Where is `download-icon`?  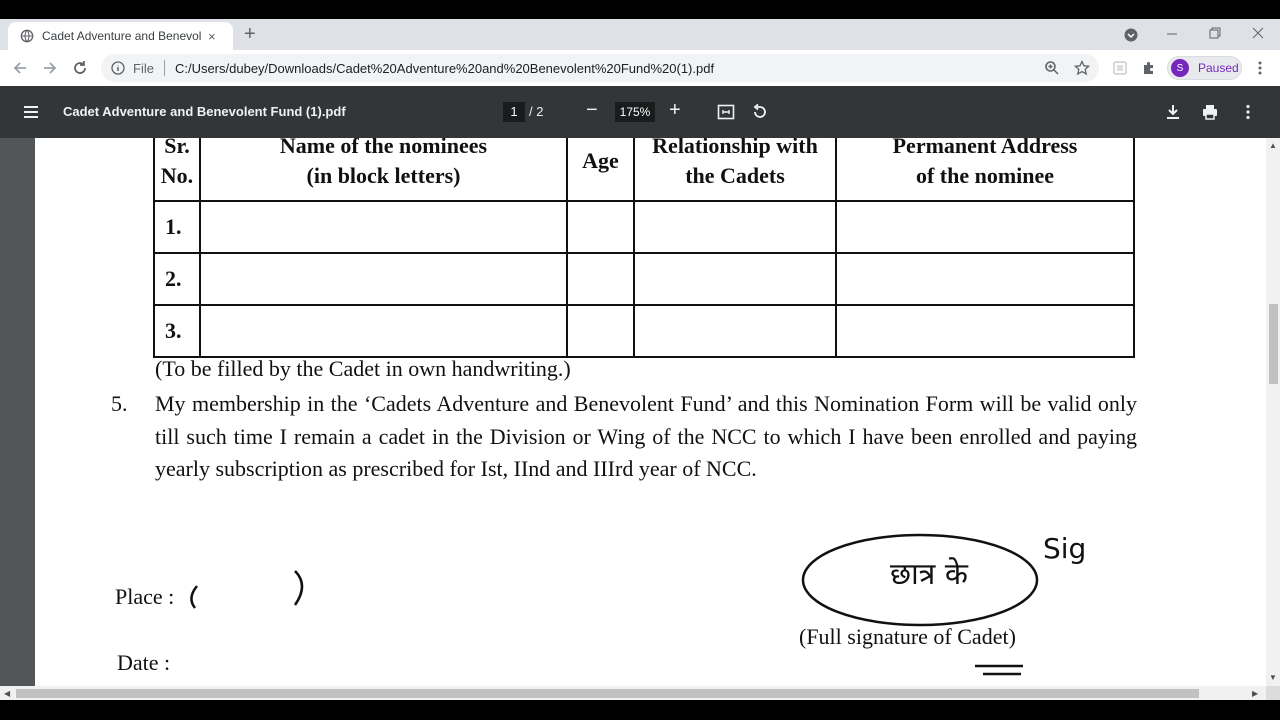 download-icon is located at coordinates (1173, 112).